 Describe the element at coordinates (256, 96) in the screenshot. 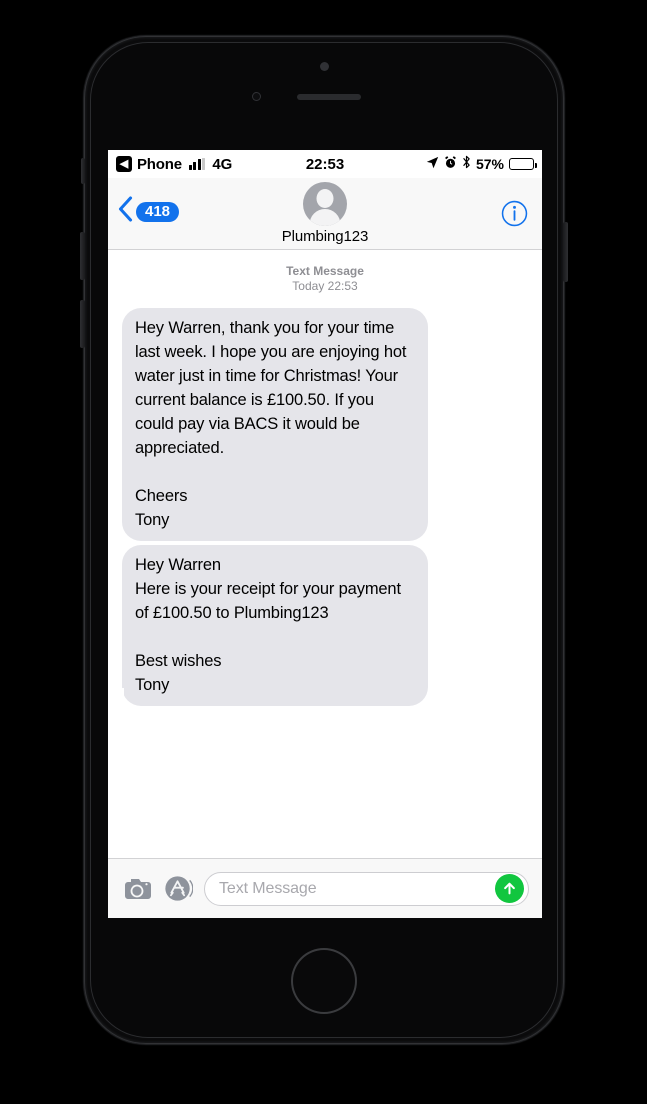

I see `proximity-sensor` at that location.